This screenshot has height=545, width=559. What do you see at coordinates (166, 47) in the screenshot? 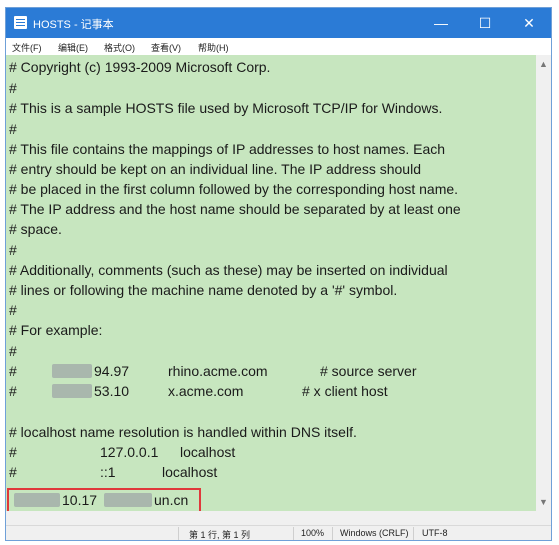
I see `menu-view: 查看(V)` at bounding box center [166, 47].